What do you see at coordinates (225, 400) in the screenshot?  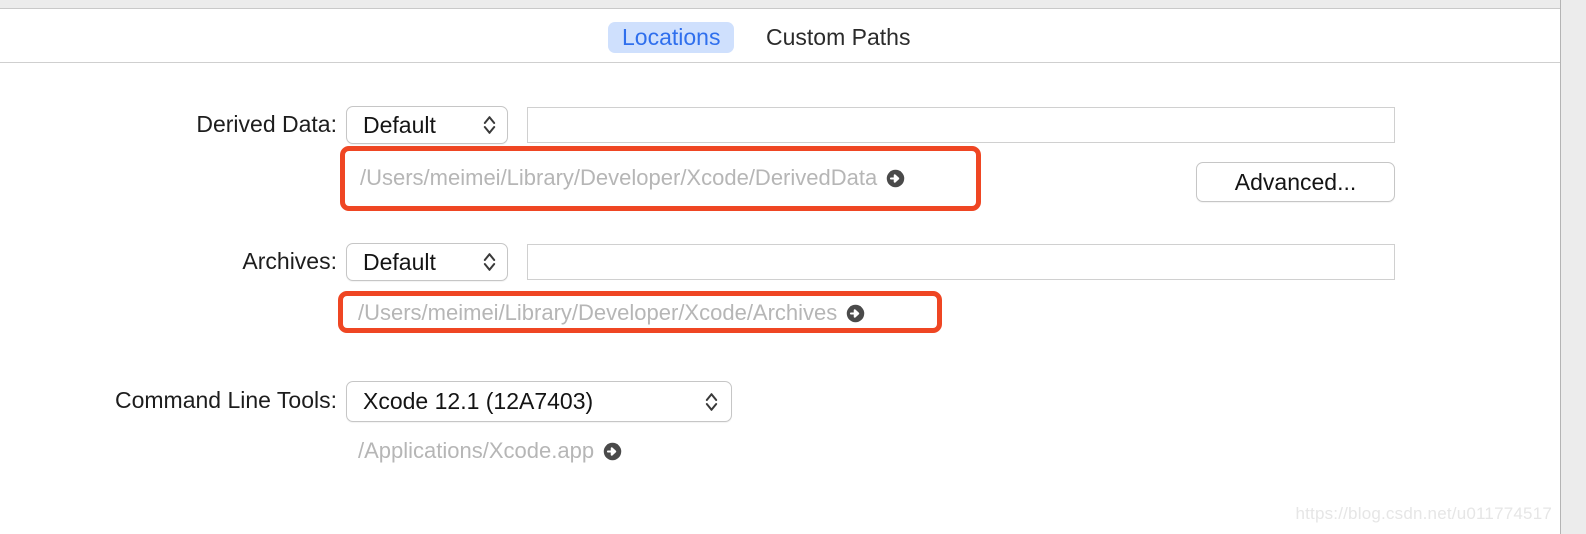 I see `command-line-tools-label: Command Line Tools:` at bounding box center [225, 400].